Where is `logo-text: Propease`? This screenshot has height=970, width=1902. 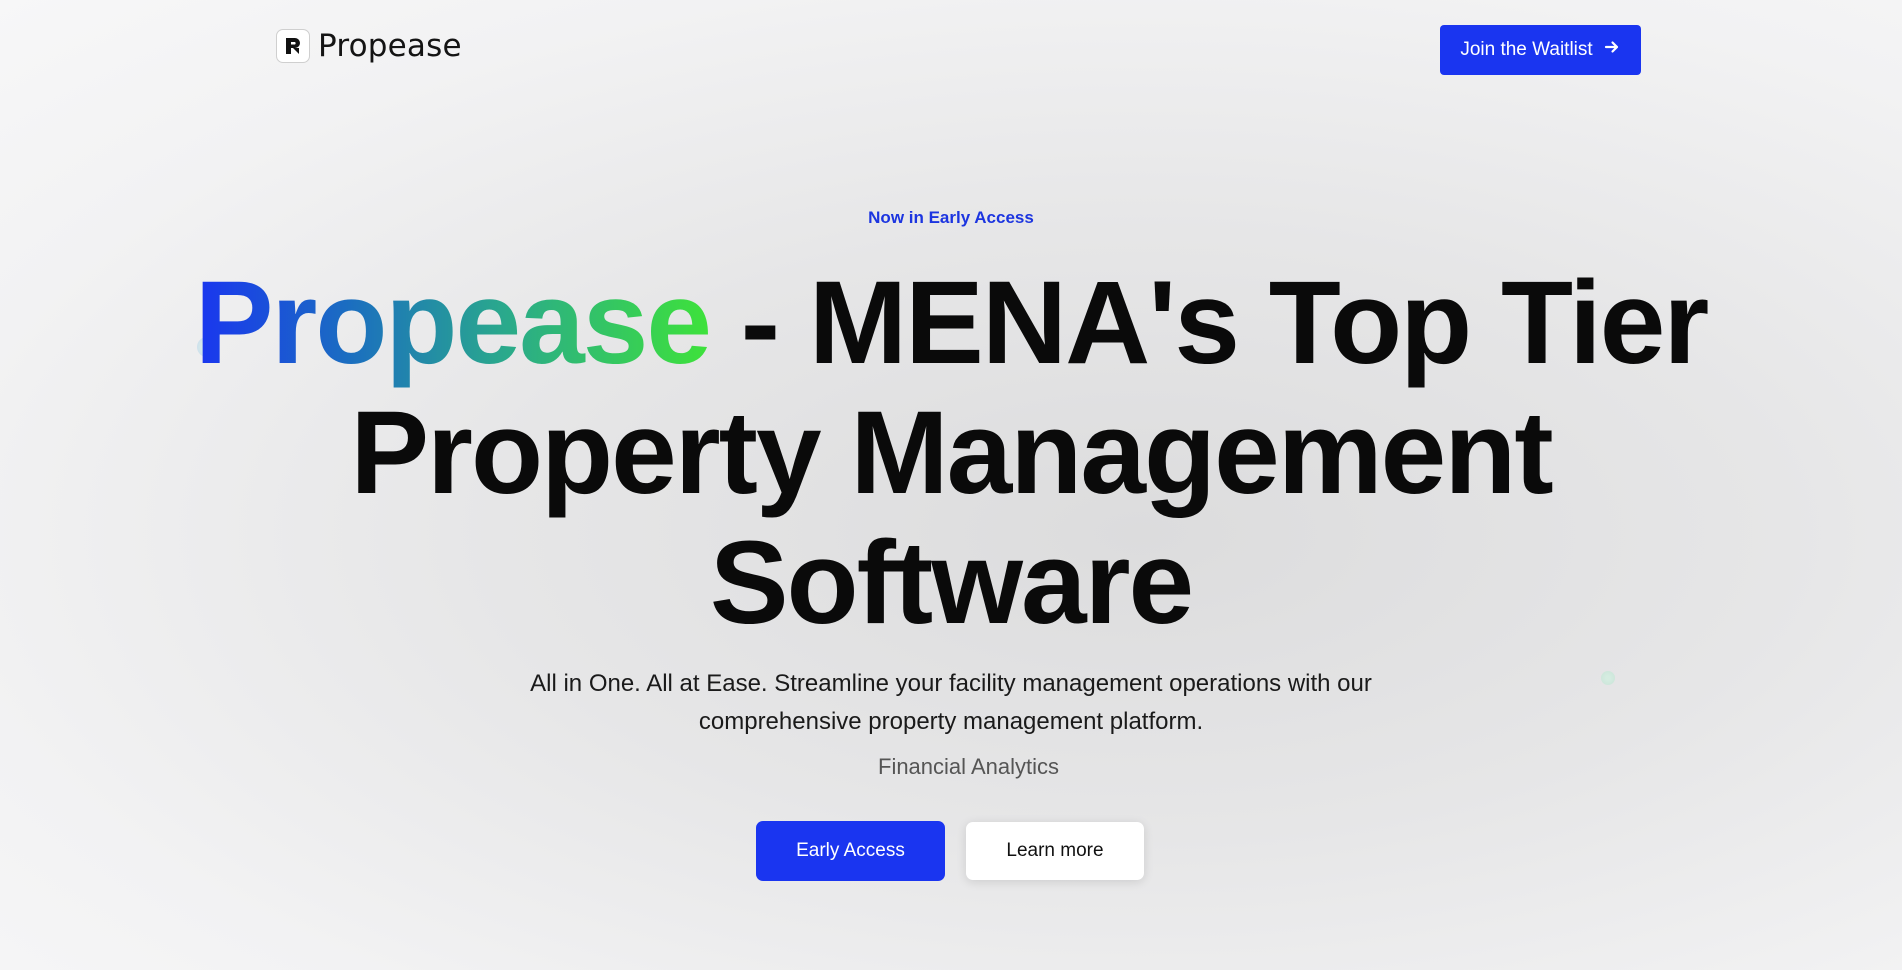
logo-text: Propease is located at coordinates (390, 46).